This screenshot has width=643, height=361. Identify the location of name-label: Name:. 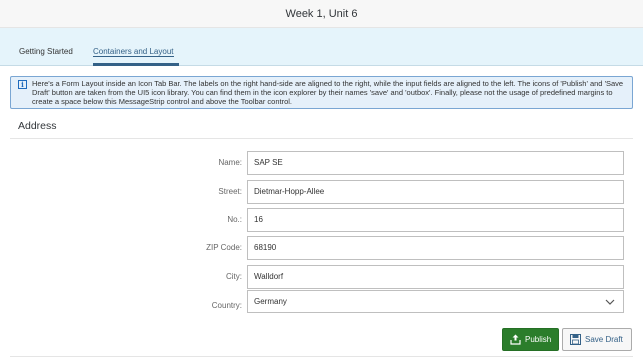
(230, 162).